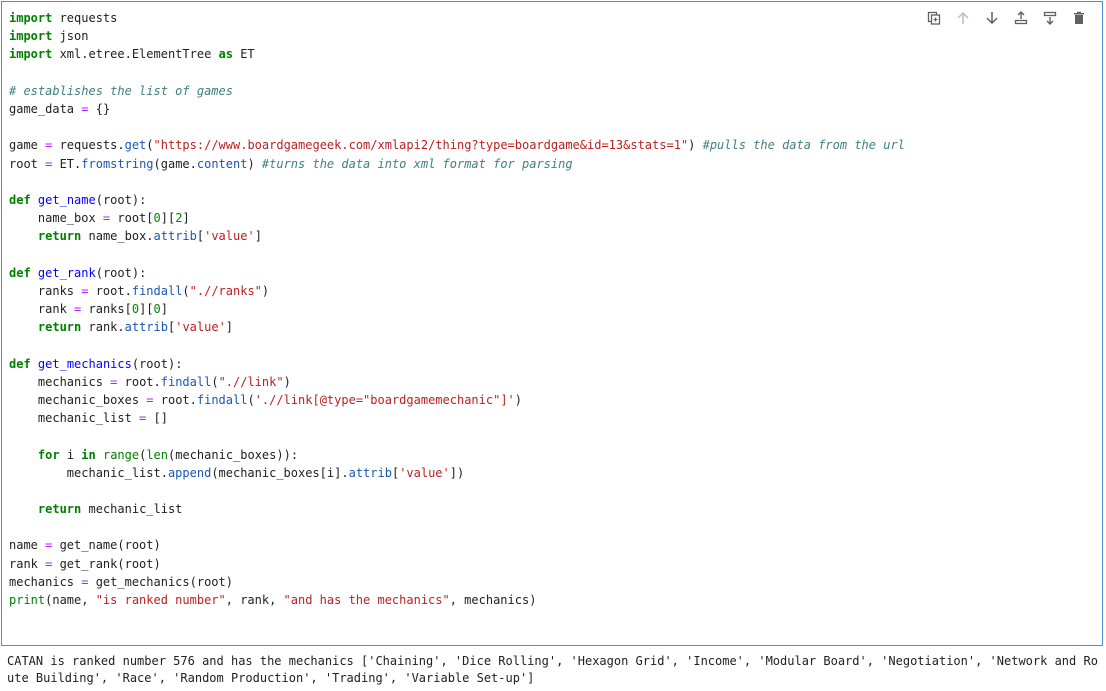  Describe the element at coordinates (27, 563) in the screenshot. I see `code-token: rank` at that location.